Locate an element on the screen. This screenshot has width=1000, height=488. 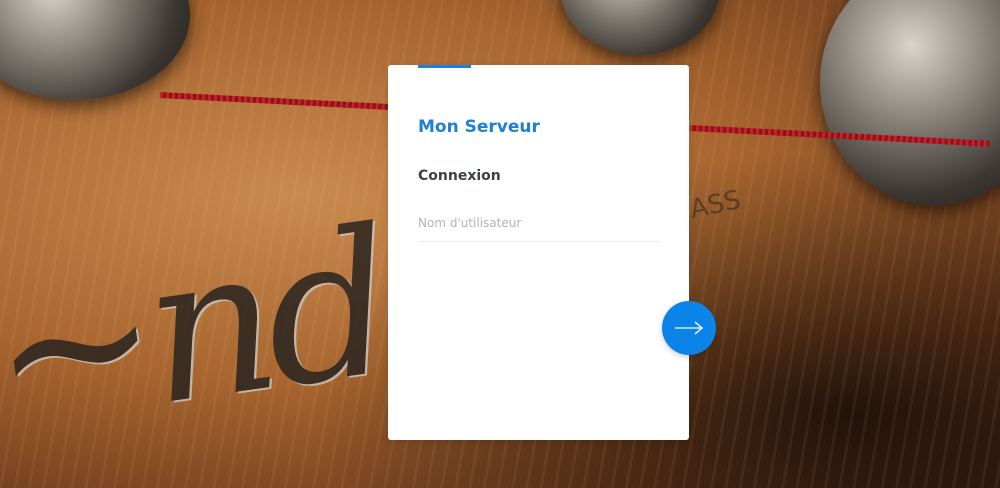
section-title: Connexion is located at coordinates (459, 176).